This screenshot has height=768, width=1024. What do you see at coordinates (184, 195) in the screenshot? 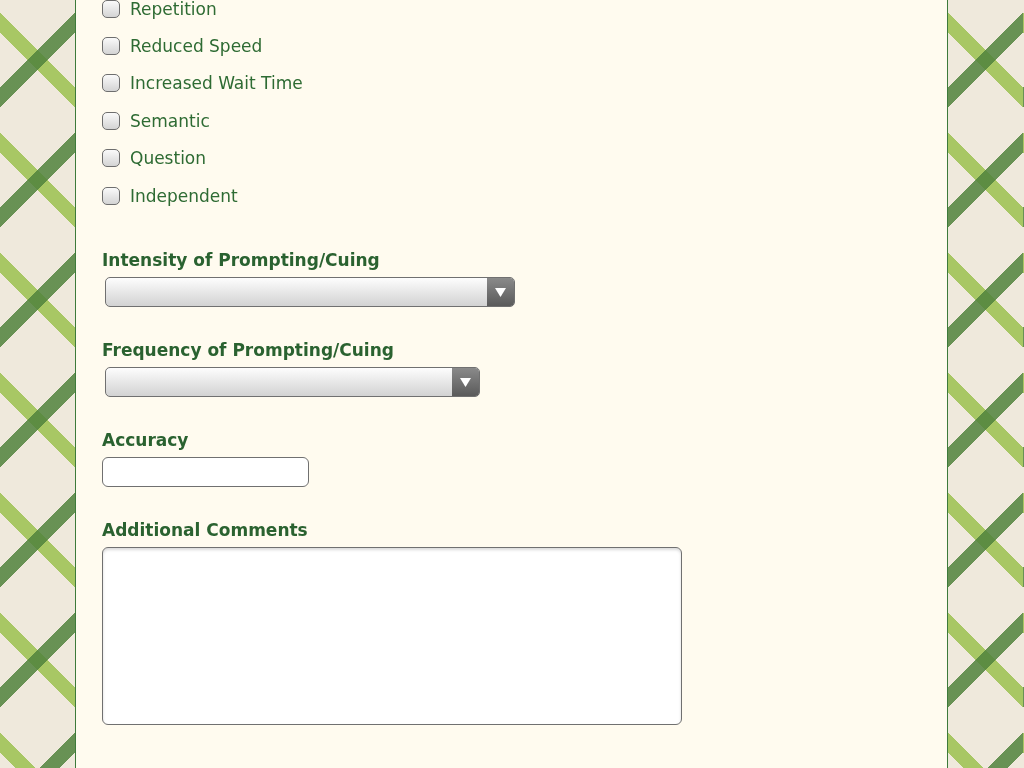
I see `checkbox-label: Independent` at bounding box center [184, 195].